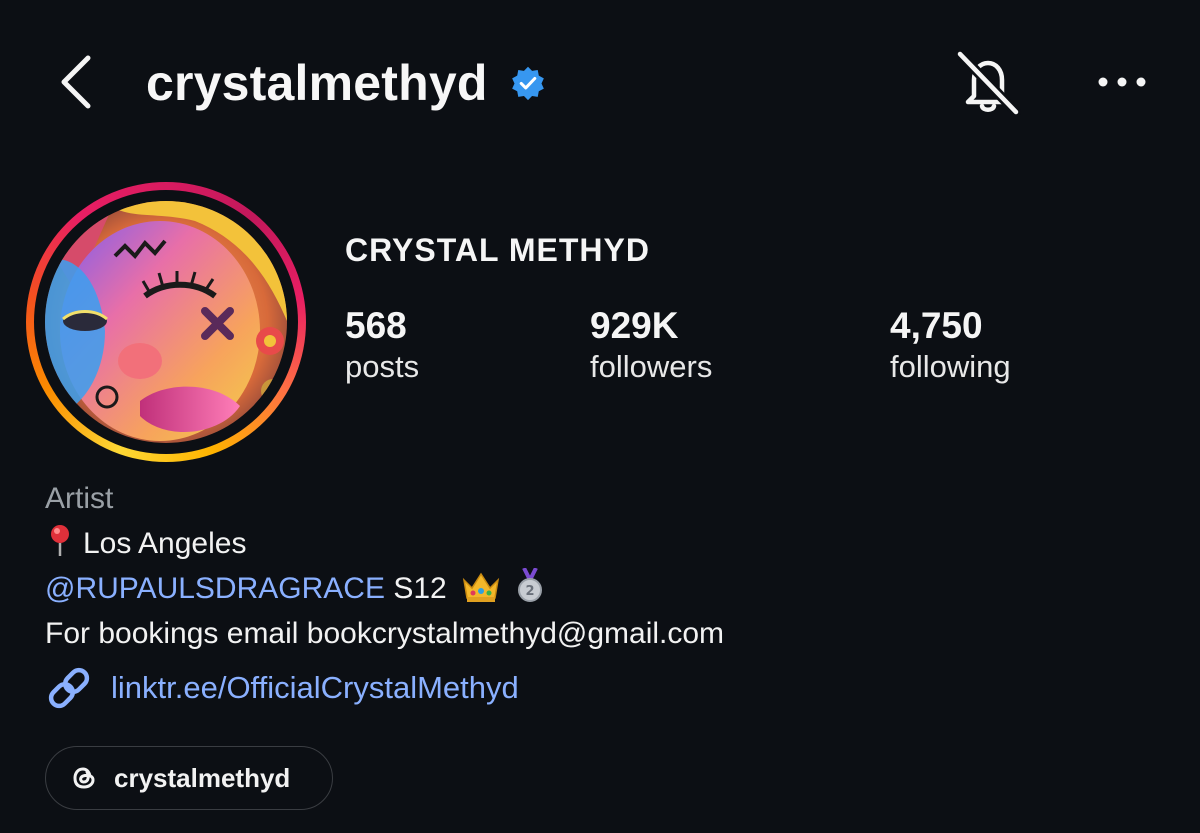  I want to click on external-link: linktr.ee/OfficialCrystalMethyd, so click(282, 688).